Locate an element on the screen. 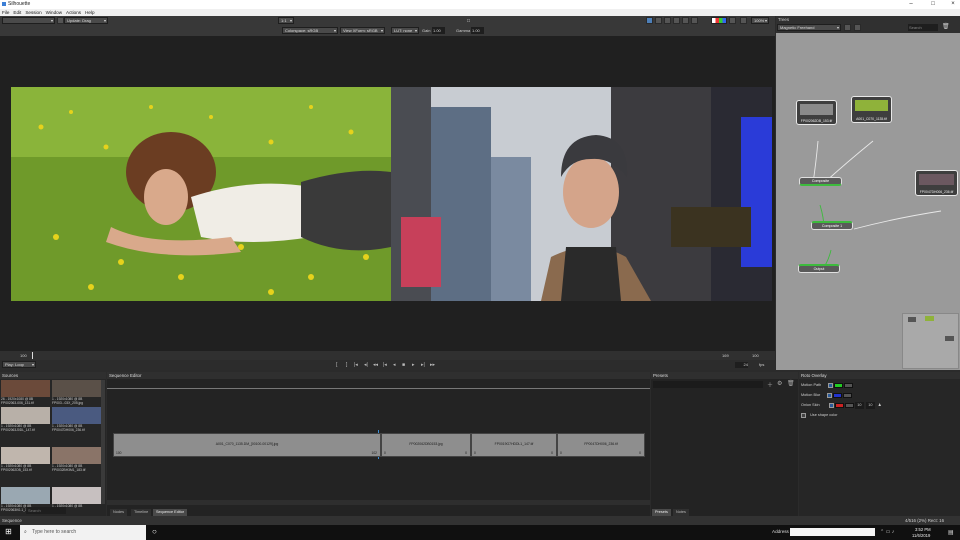 Image resolution: width=960 pixels, height=540 pixels. preset-settings-icon: ⚙ is located at coordinates (779, 383).